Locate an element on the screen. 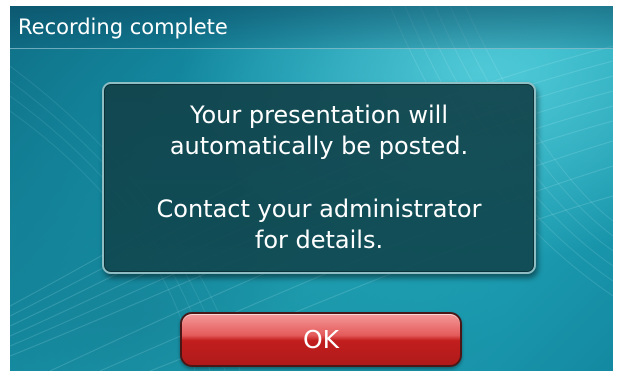  title-bar: Recording complete is located at coordinates (311, 27).